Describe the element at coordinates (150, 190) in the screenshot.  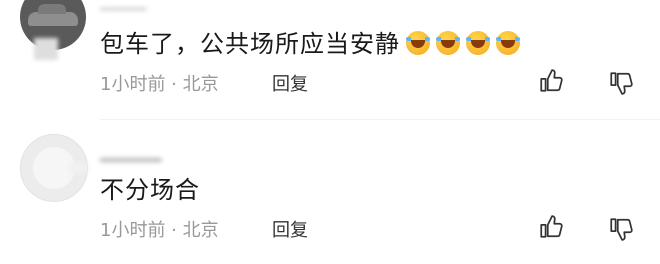
I see `comment-text: 不分场合` at that location.